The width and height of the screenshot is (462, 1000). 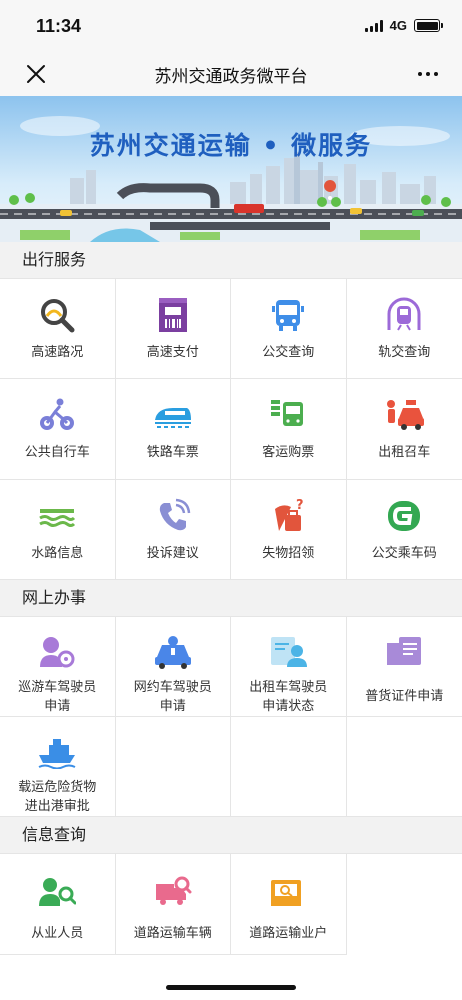 I want to click on query-transport-vehicles: 道路运输车辆, so click(x=173, y=904).